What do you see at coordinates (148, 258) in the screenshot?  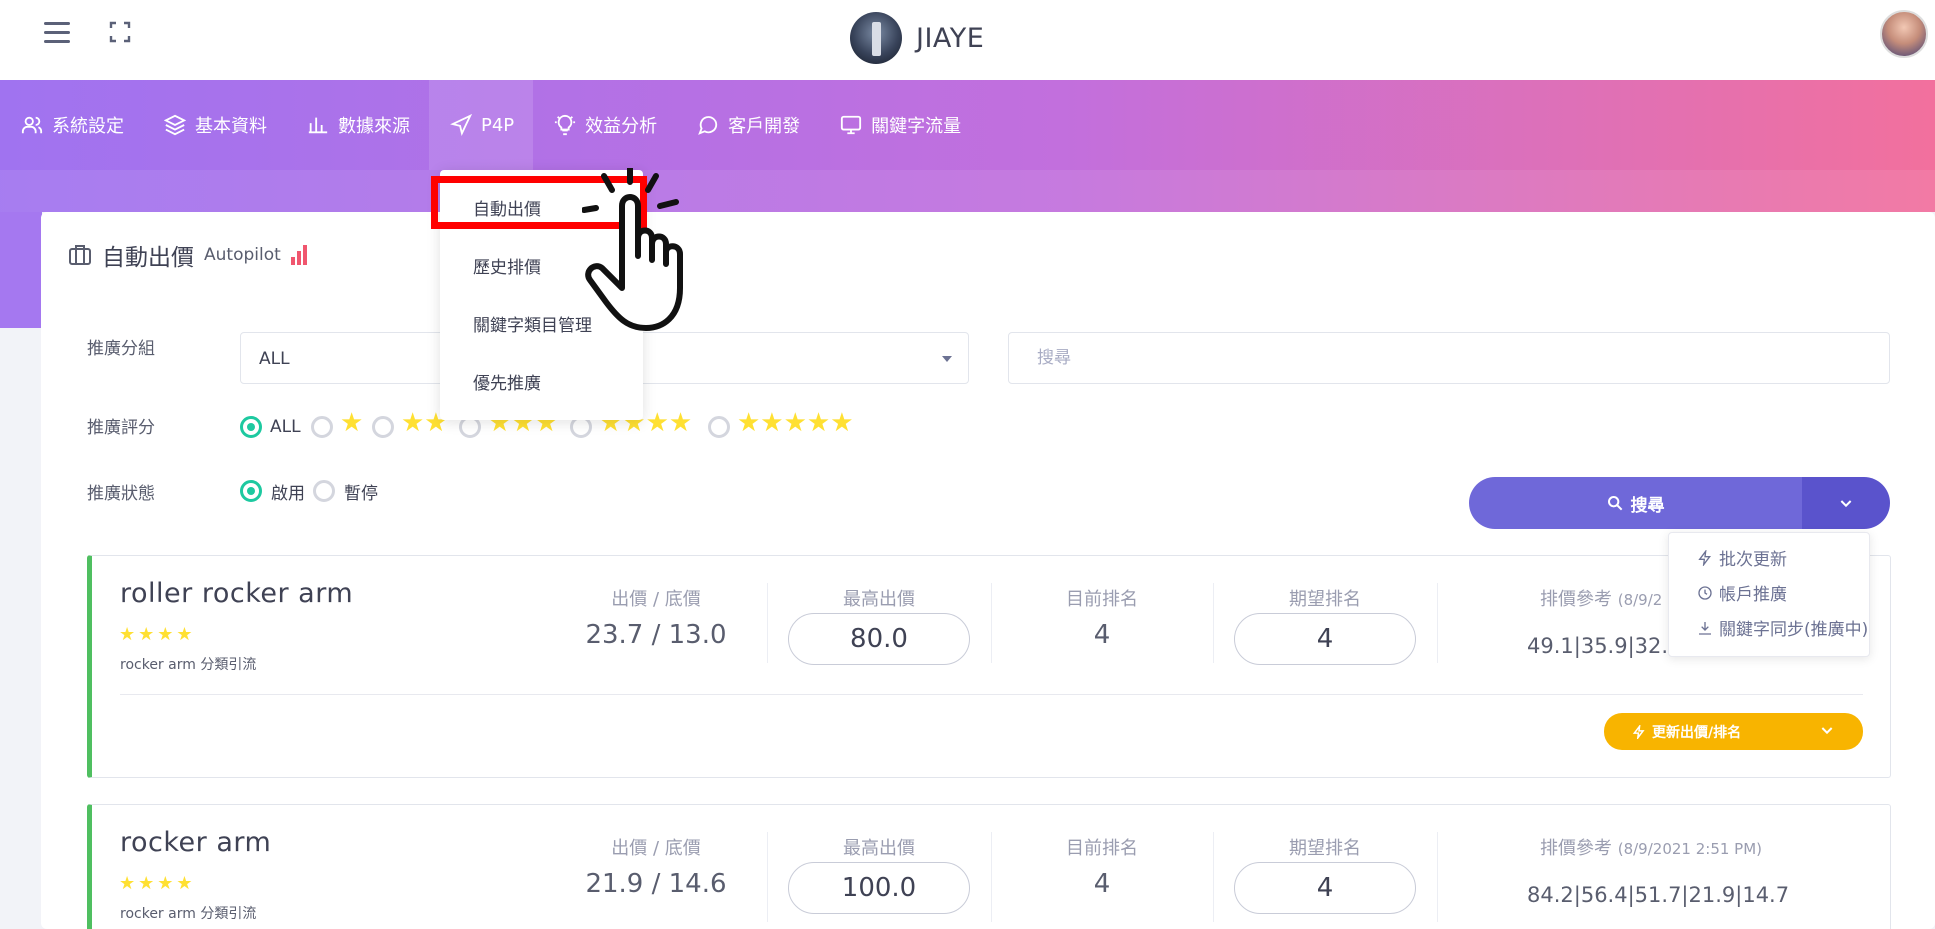 I see `page-title: 自動出價` at bounding box center [148, 258].